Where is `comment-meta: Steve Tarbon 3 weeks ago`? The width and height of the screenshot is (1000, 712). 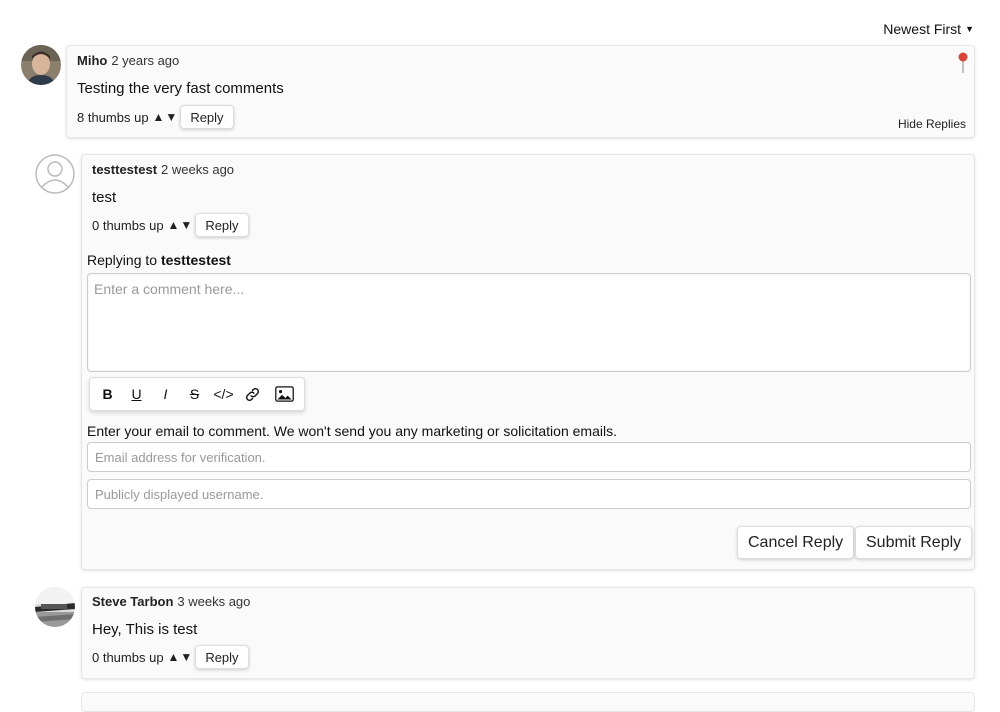 comment-meta: Steve Tarbon 3 weeks ago is located at coordinates (171, 601).